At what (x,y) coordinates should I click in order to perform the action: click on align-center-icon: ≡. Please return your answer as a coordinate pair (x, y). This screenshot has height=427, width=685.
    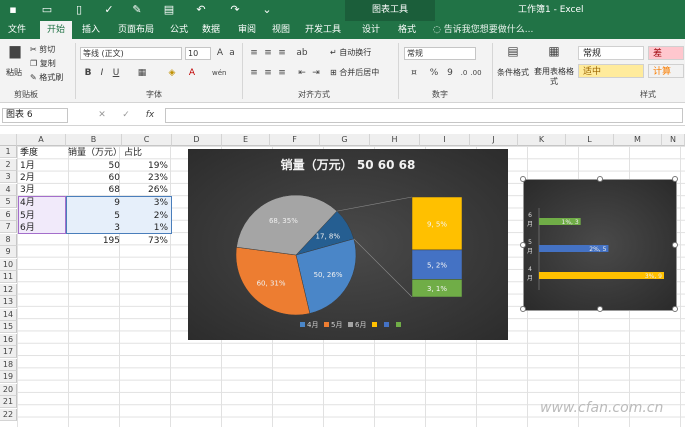
    Looking at the image, I should click on (268, 73).